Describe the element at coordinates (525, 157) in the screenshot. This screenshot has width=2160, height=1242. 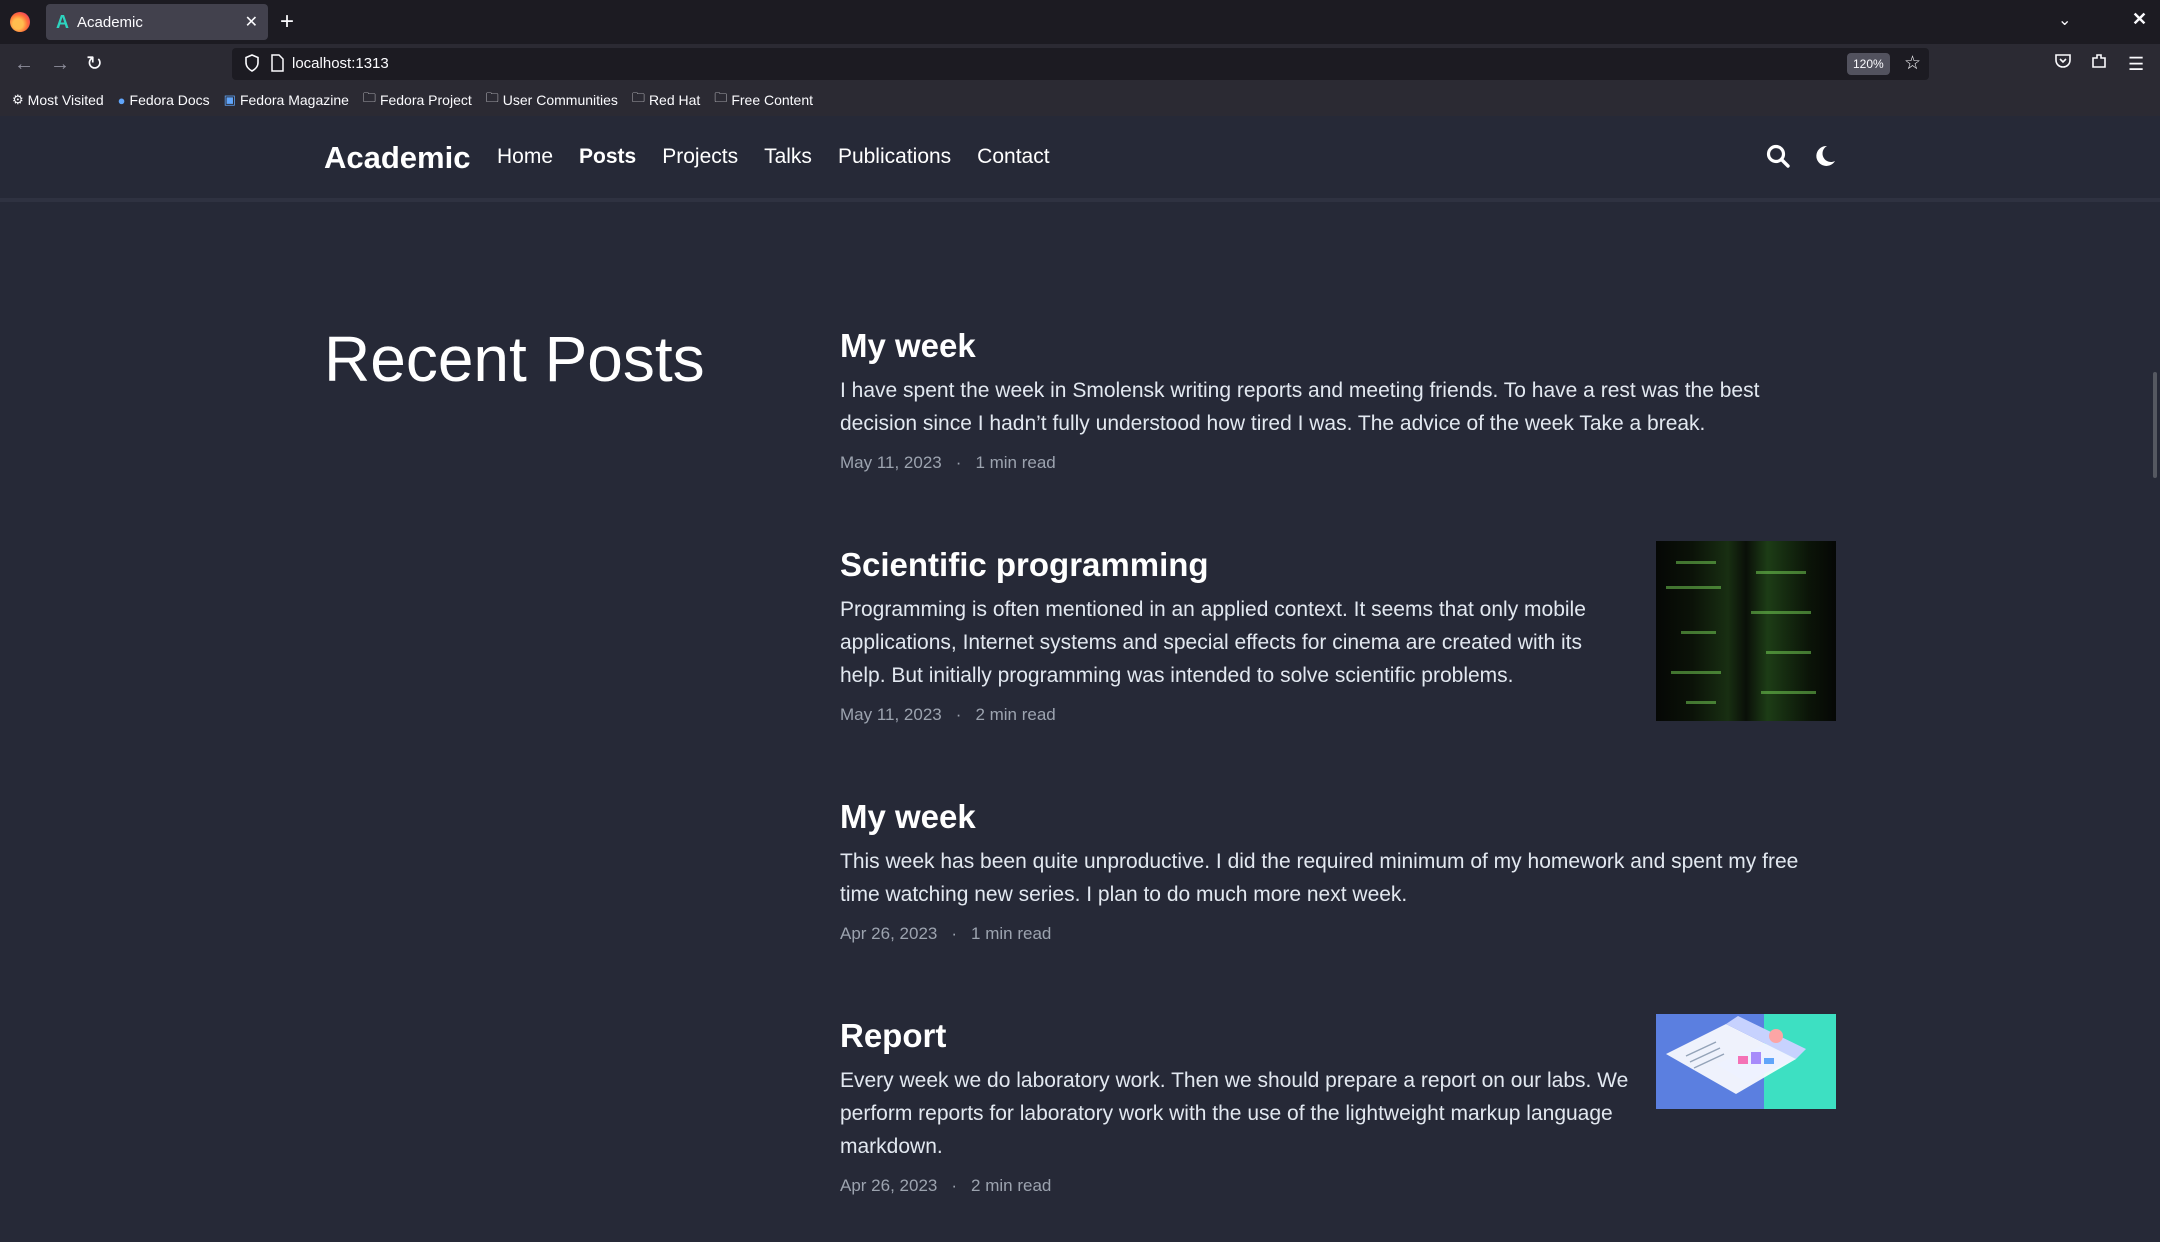
I see `menu-home: Home` at that location.